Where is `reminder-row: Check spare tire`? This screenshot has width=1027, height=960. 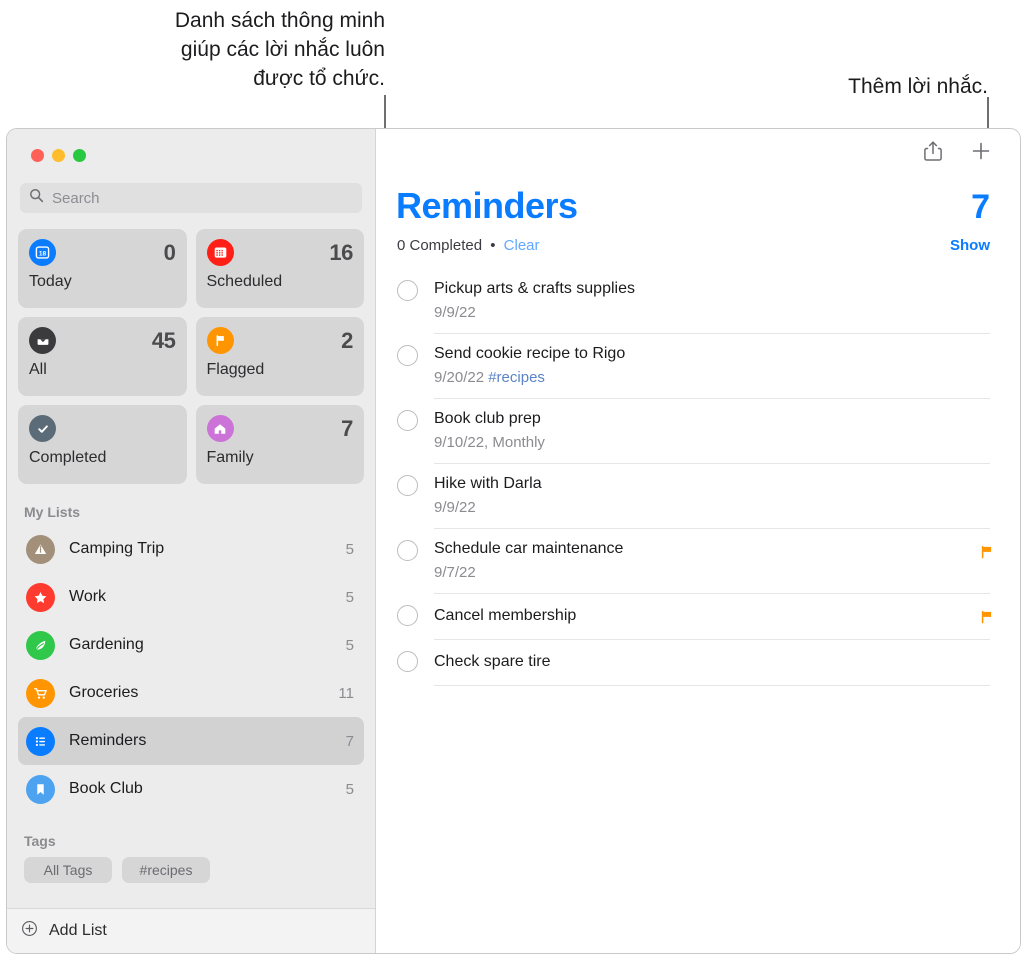
reminder-row: Check spare tire is located at coordinates (708, 663).